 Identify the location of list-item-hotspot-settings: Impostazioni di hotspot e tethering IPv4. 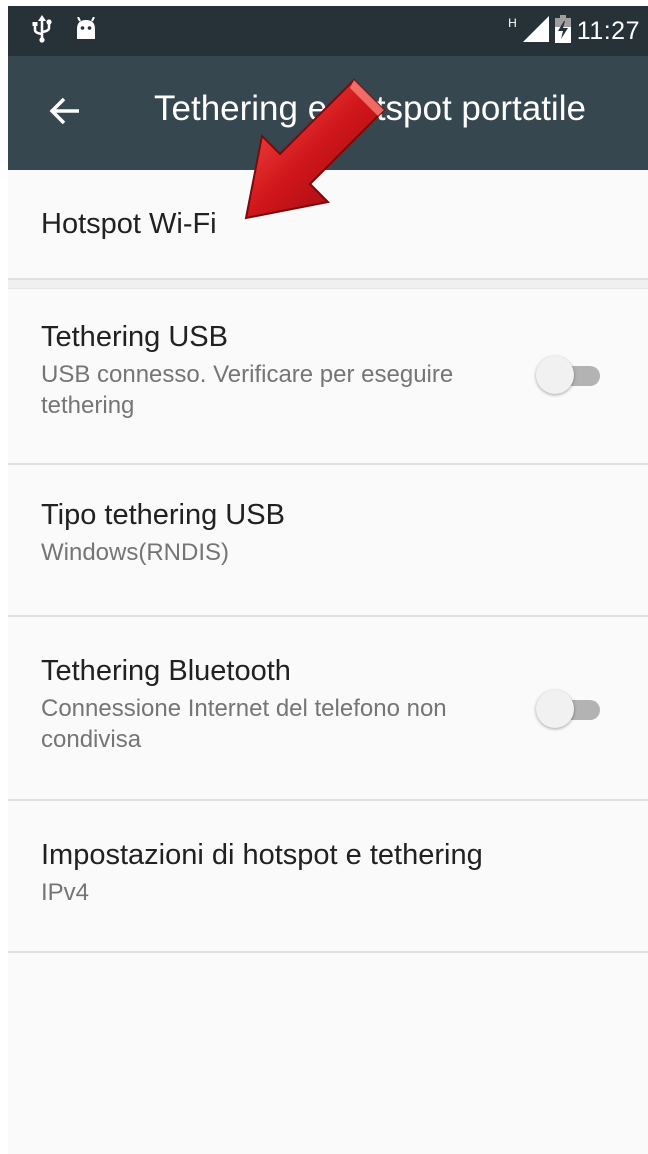
(328, 877).